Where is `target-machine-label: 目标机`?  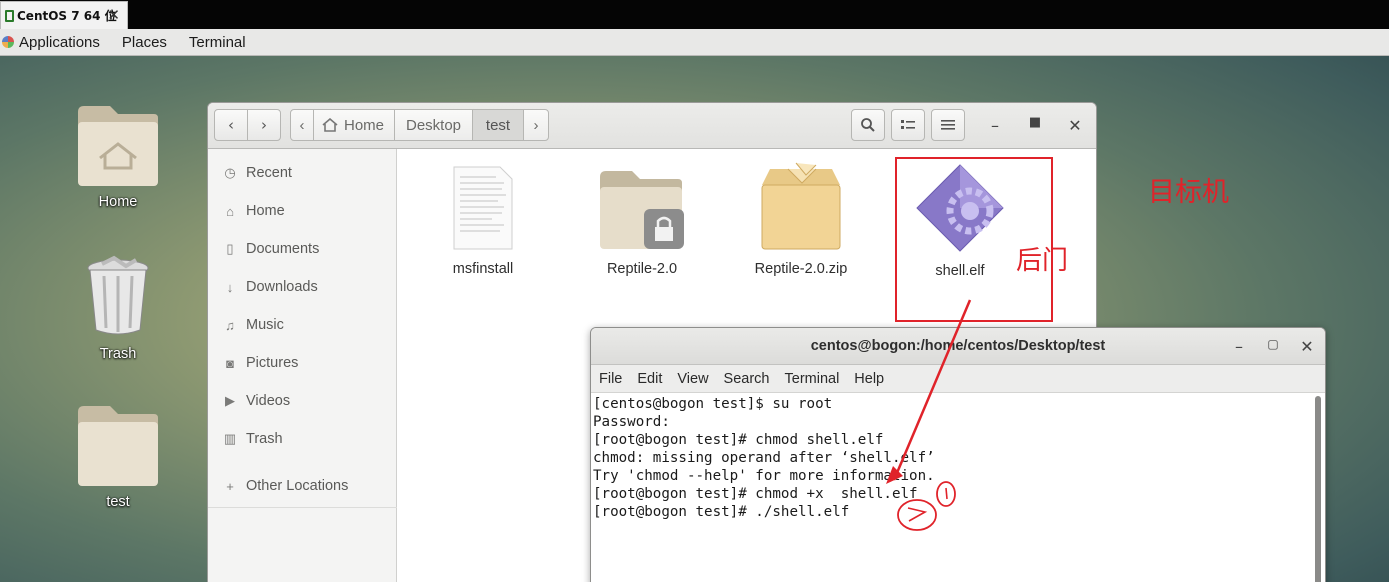 target-machine-label: 目标机 is located at coordinates (1188, 192).